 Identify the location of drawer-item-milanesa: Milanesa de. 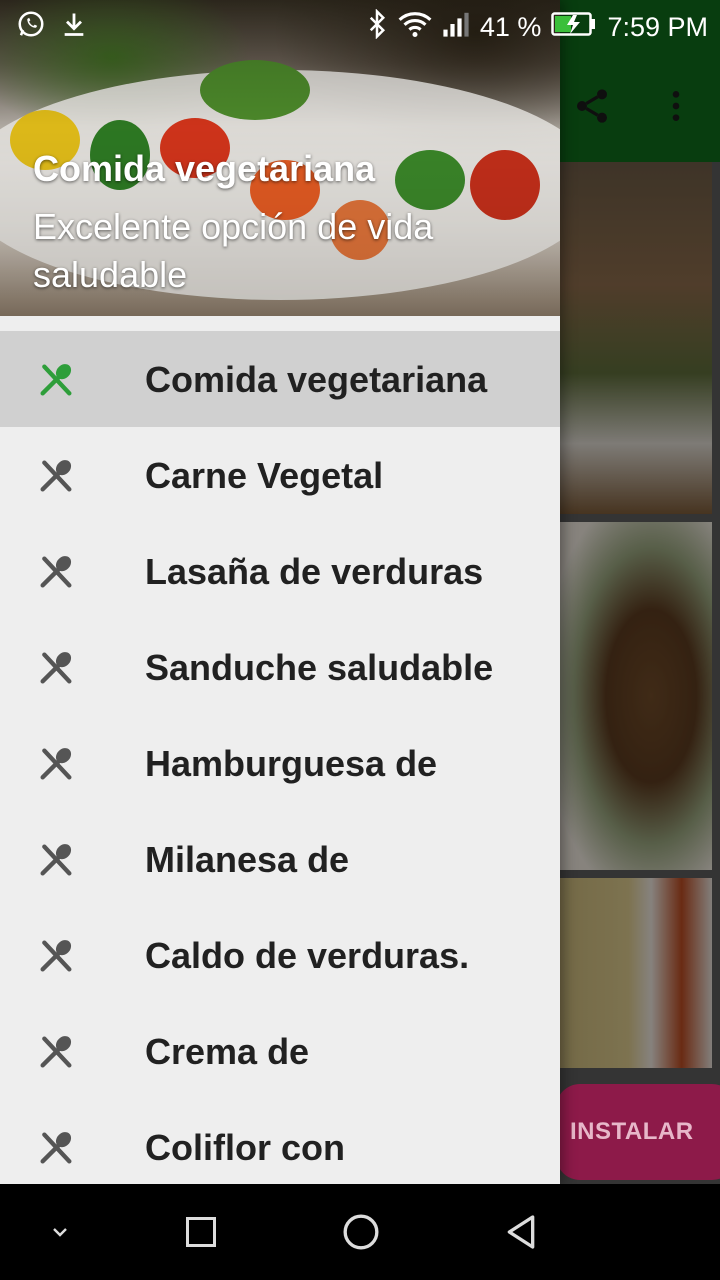
(280, 859).